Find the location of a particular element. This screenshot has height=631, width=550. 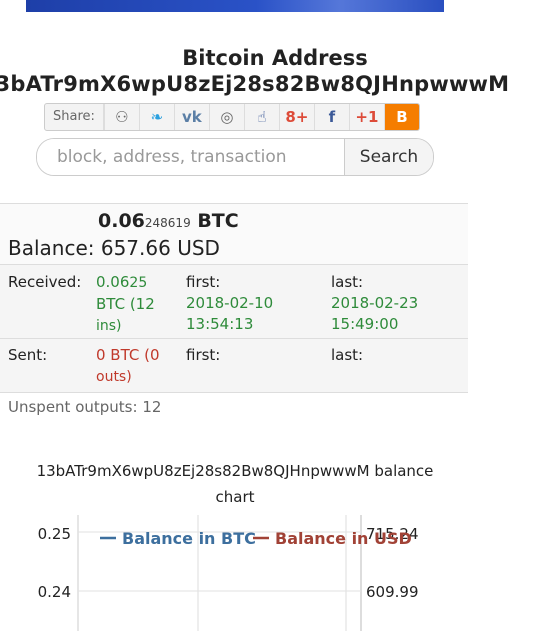

unspent-outputs: Unspent outputs: 12 is located at coordinates (85, 407).